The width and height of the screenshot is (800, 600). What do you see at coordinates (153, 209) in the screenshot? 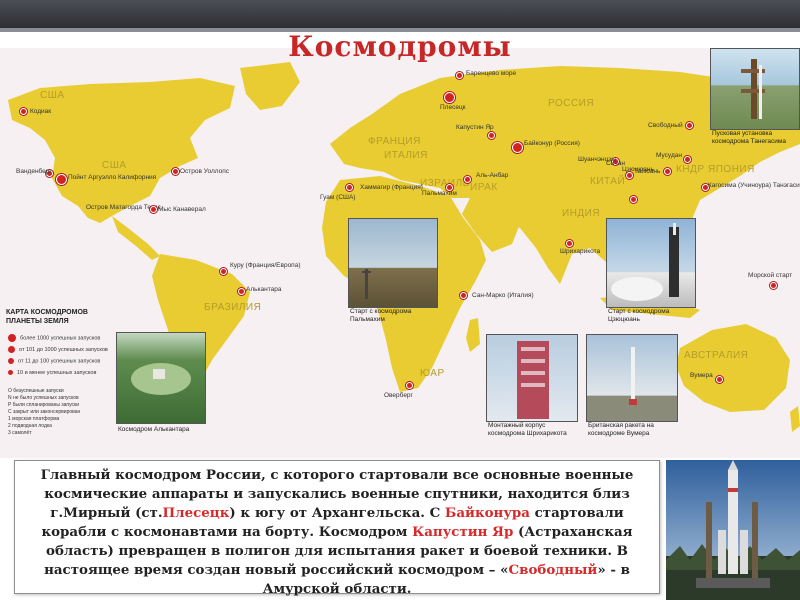
I see `site-dot-canaveral` at bounding box center [153, 209].